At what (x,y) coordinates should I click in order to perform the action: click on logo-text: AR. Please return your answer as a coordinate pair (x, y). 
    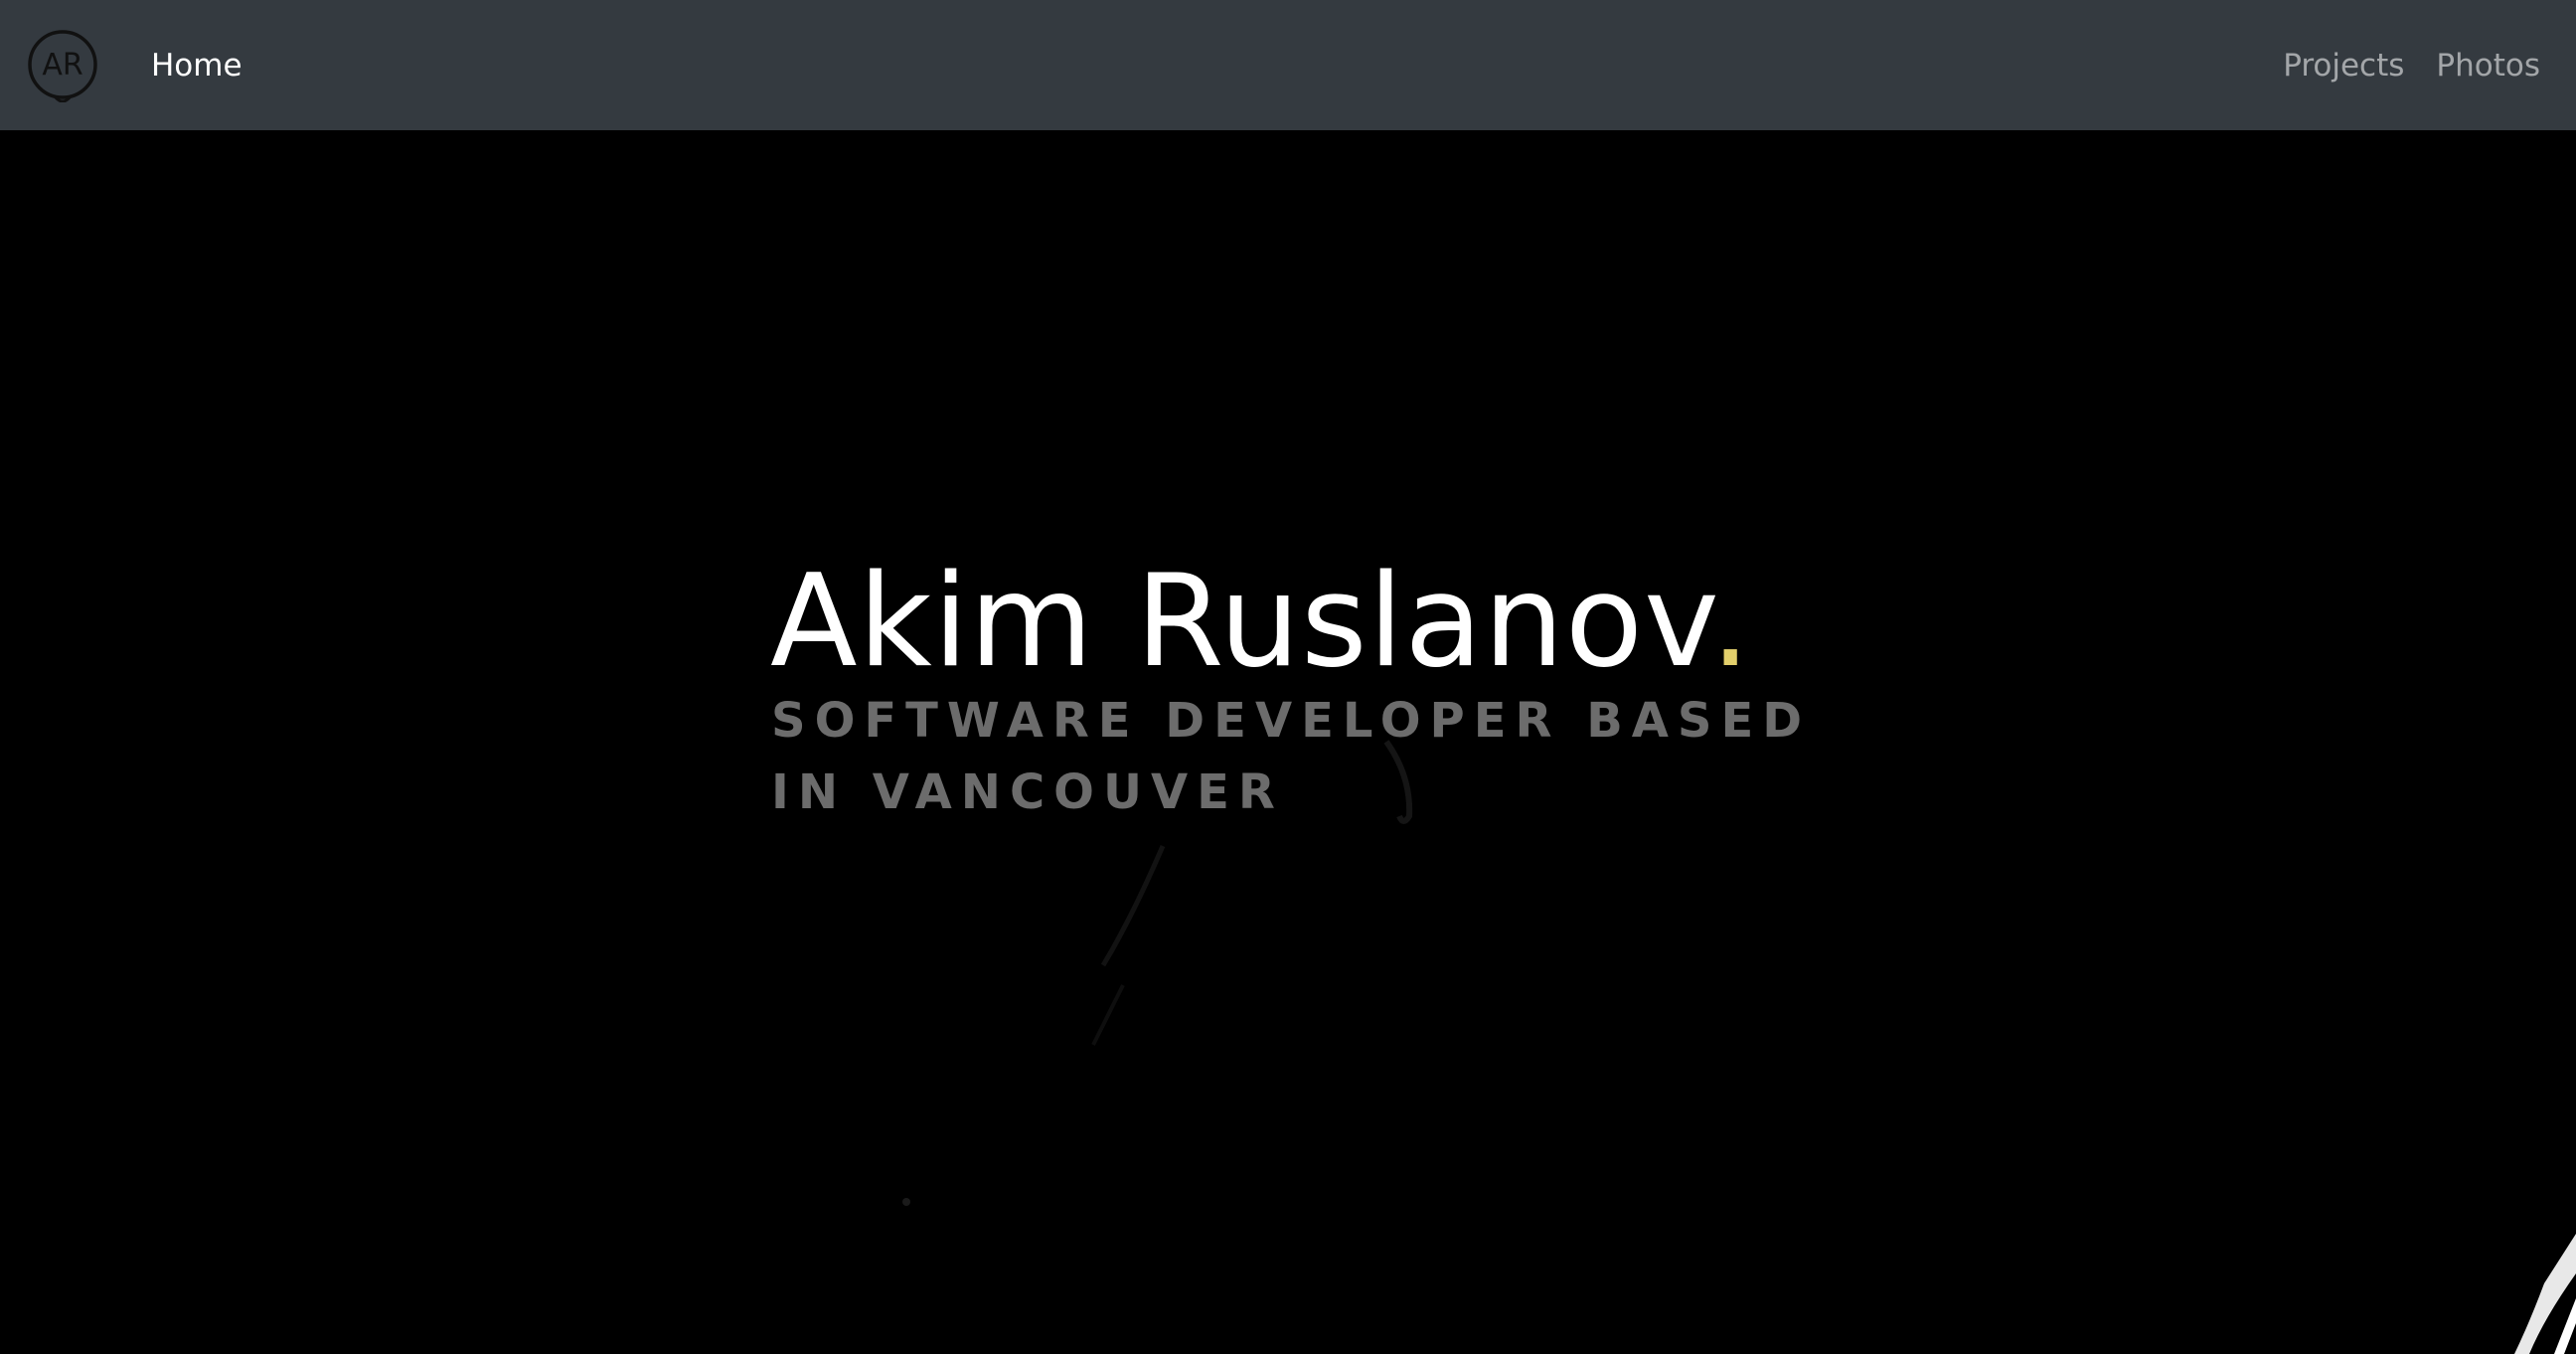
    Looking at the image, I should click on (62, 65).